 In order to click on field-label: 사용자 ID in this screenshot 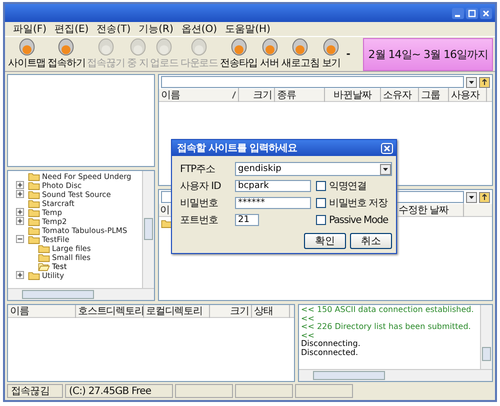, I will do `click(201, 186)`.